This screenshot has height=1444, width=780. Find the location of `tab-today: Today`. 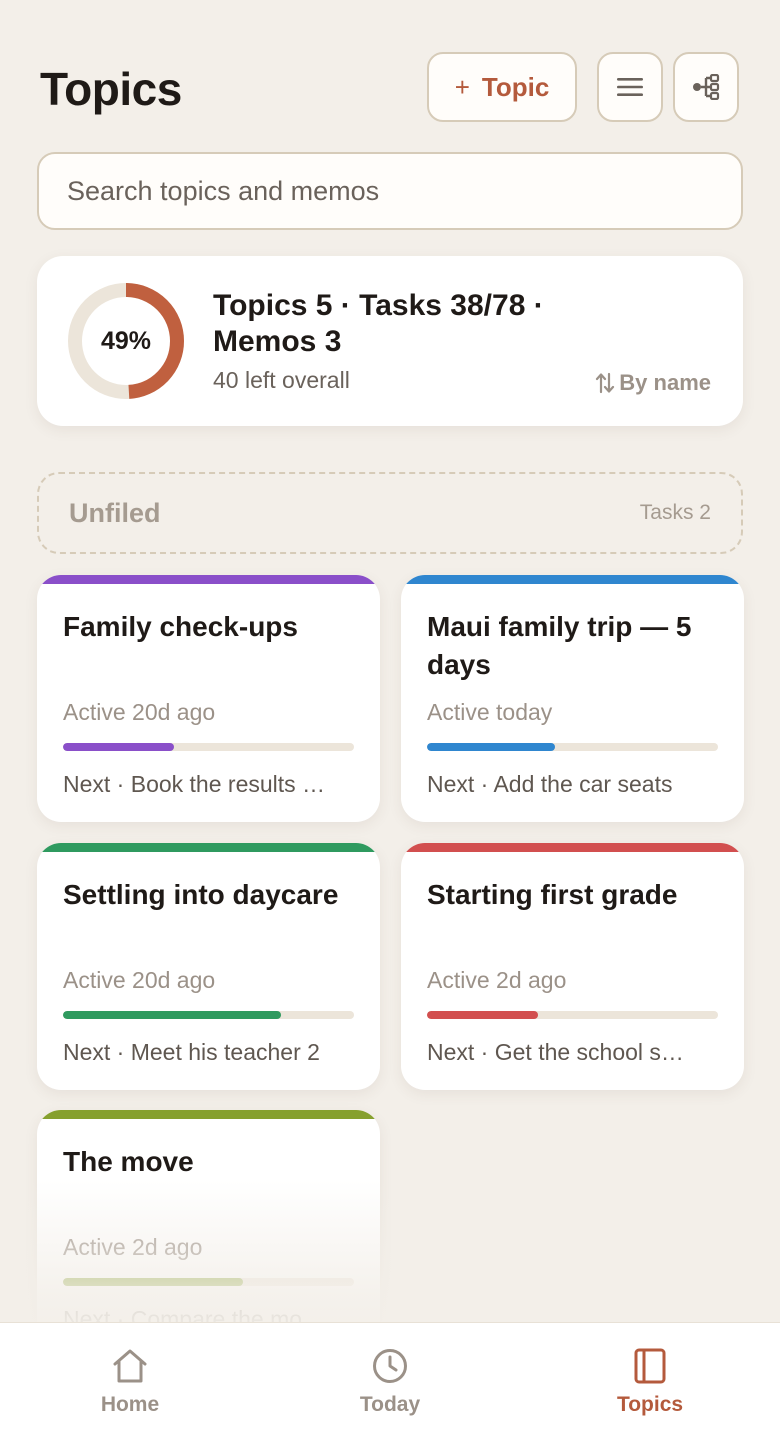

tab-today: Today is located at coordinates (390, 1383).